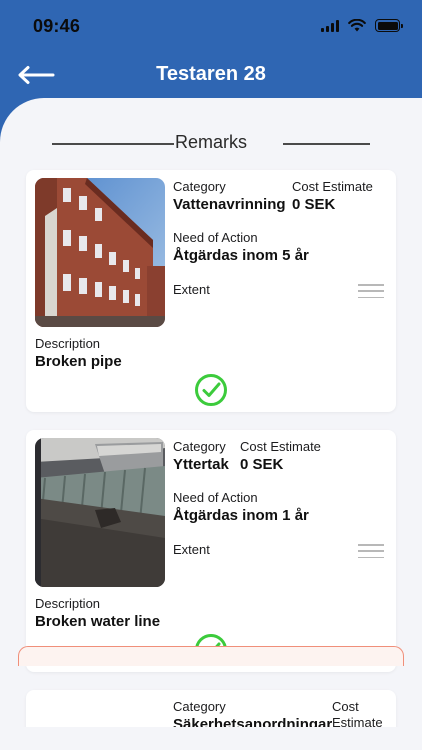 The width and height of the screenshot is (422, 750). I want to click on section-header: Remarks, so click(211, 143).